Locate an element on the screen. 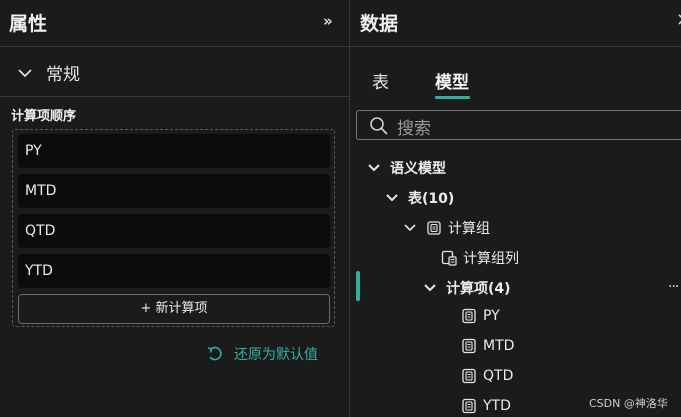 The height and width of the screenshot is (417, 681). tree-node-label: 表(10) is located at coordinates (431, 199).